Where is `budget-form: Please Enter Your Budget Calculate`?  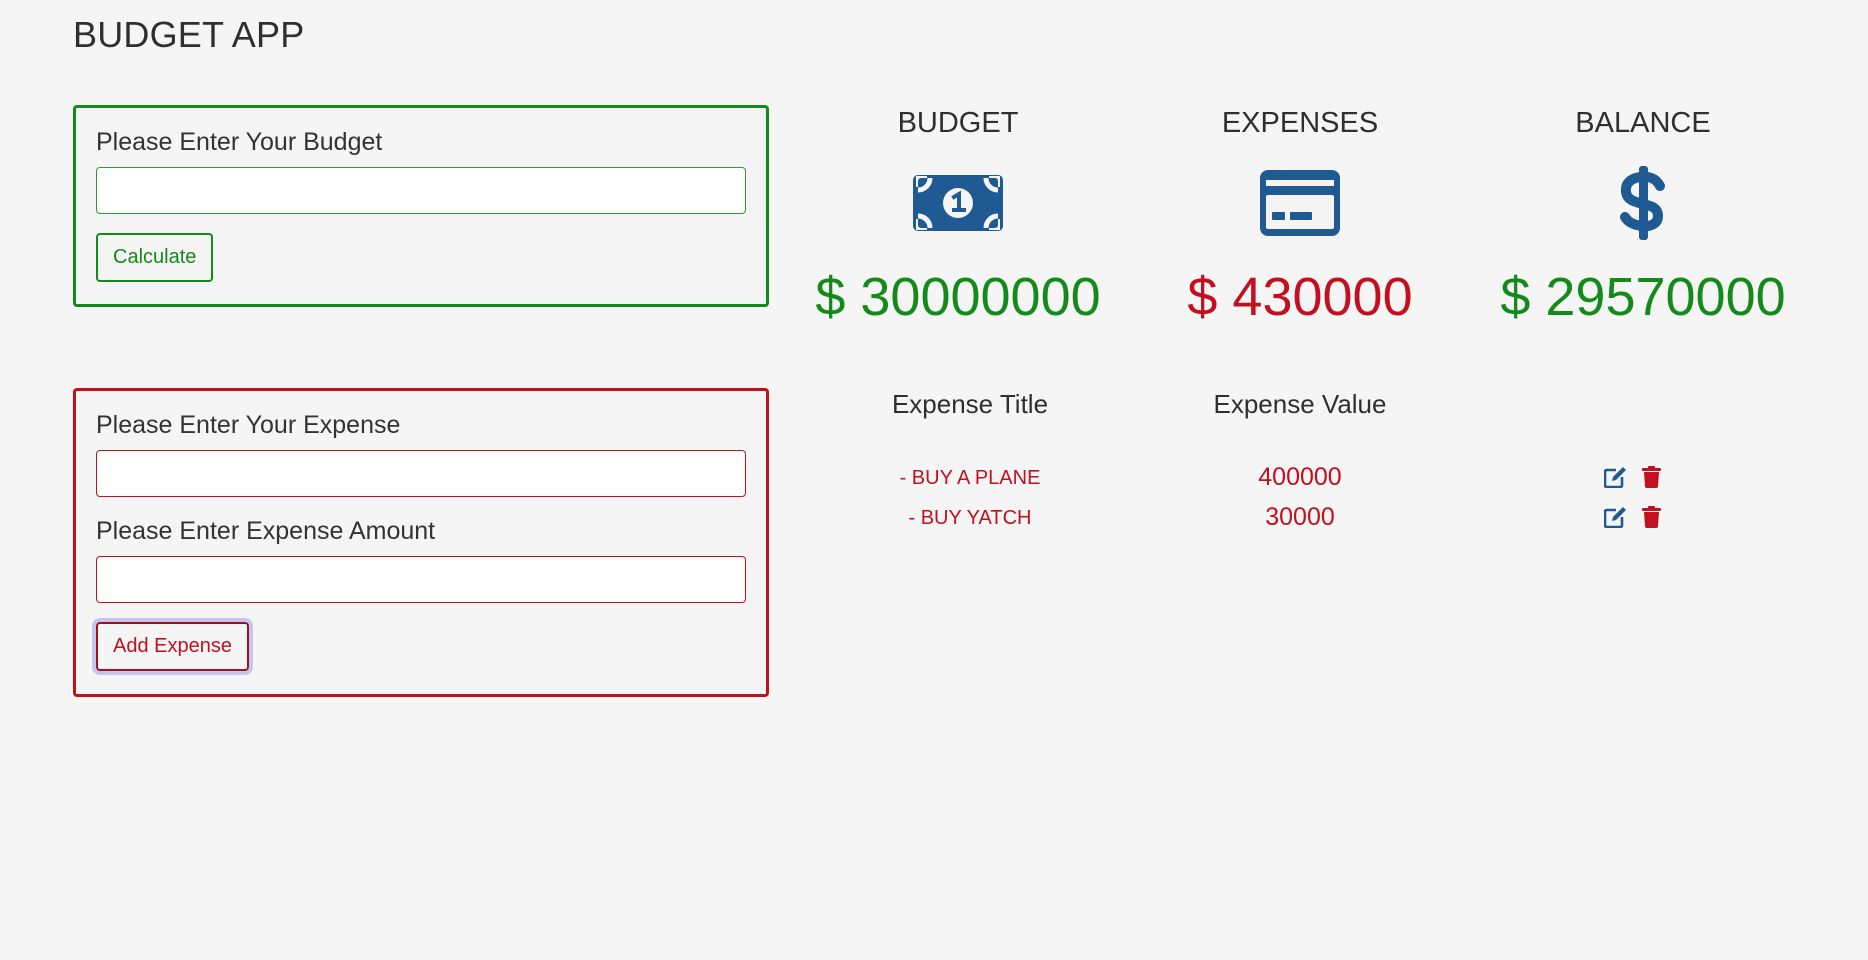 budget-form: Please Enter Your Budget Calculate is located at coordinates (421, 206).